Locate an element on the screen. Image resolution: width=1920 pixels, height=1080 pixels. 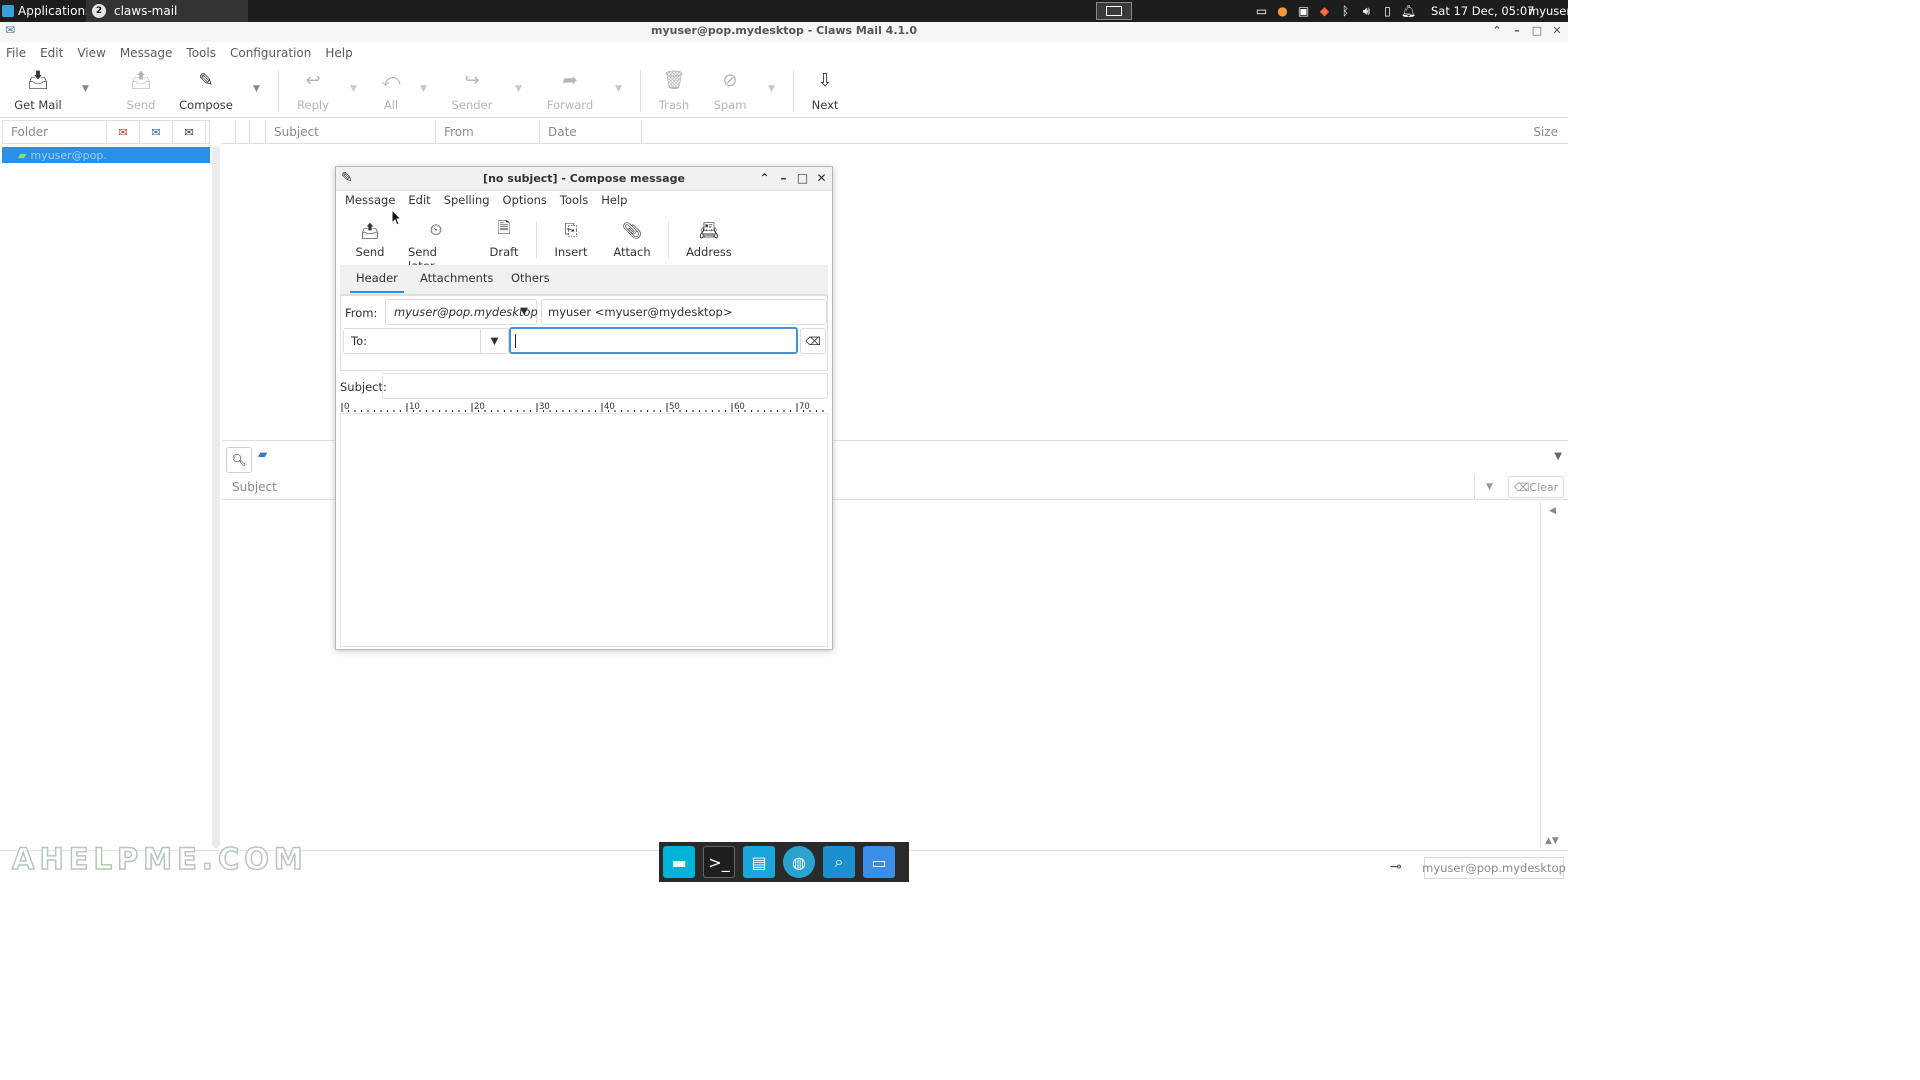
reply-dropdown: ▼ is located at coordinates (355, 89).